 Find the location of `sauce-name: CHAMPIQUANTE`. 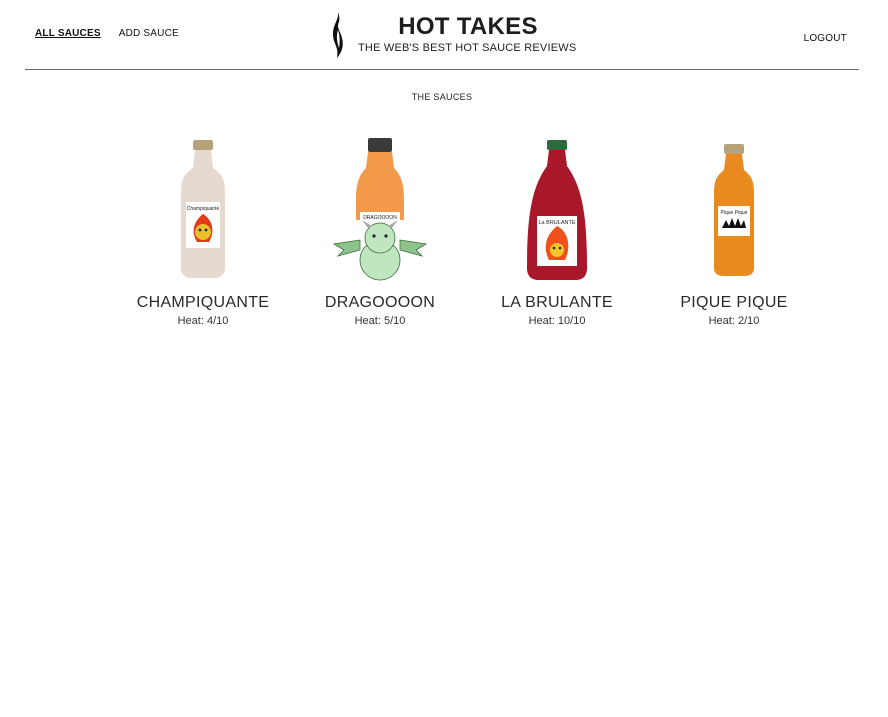

sauce-name: CHAMPIQUANTE is located at coordinates (203, 302).